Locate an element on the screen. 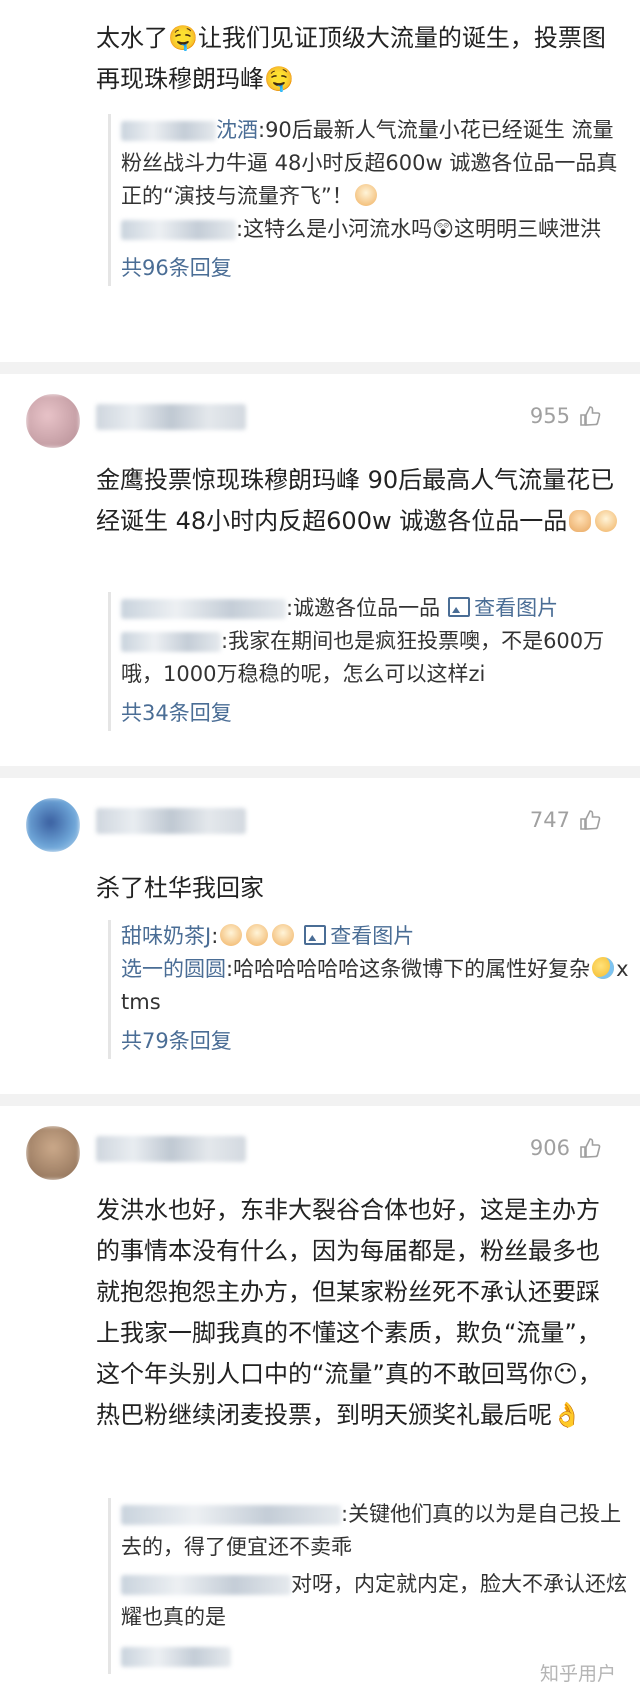 The width and height of the screenshot is (640, 1700). more-replies-link: 共79条回复 is located at coordinates (376, 1041).